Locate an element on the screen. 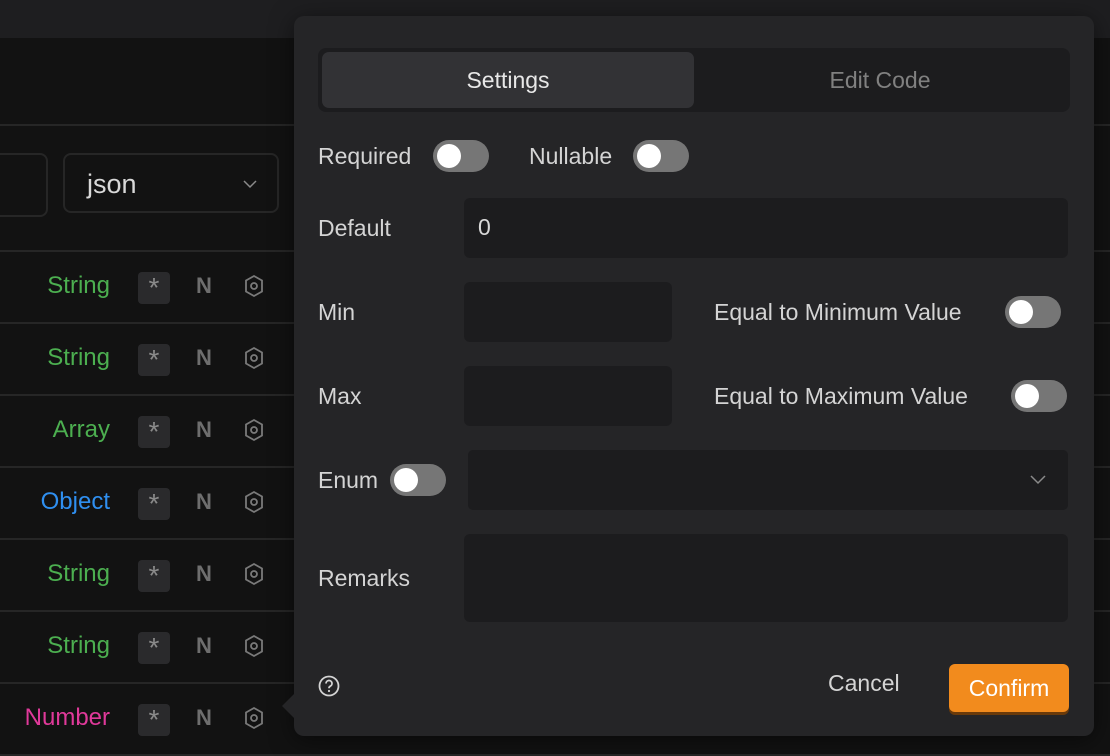 The image size is (1110, 756). confirm-button: Confirm is located at coordinates (1009, 688).